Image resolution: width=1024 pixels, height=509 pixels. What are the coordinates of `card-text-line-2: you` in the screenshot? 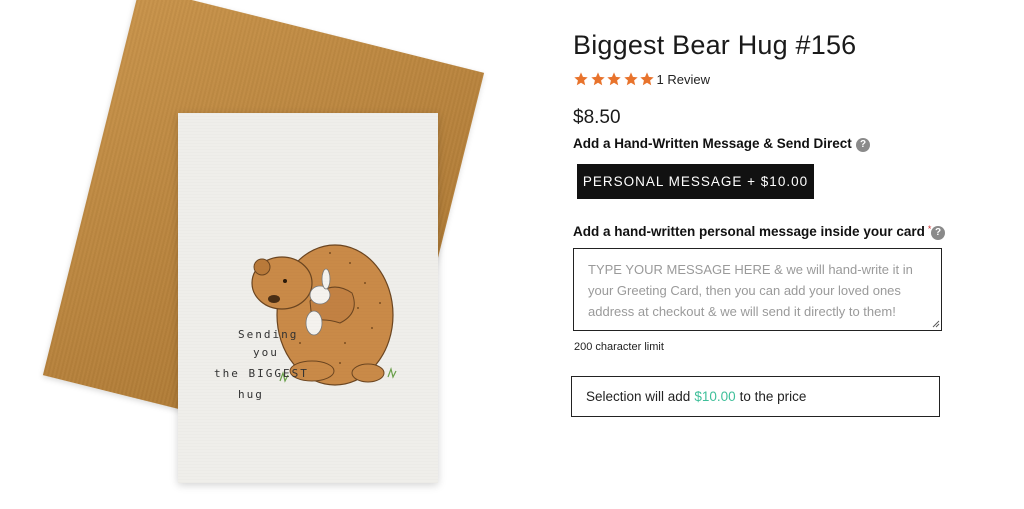 It's located at (266, 352).